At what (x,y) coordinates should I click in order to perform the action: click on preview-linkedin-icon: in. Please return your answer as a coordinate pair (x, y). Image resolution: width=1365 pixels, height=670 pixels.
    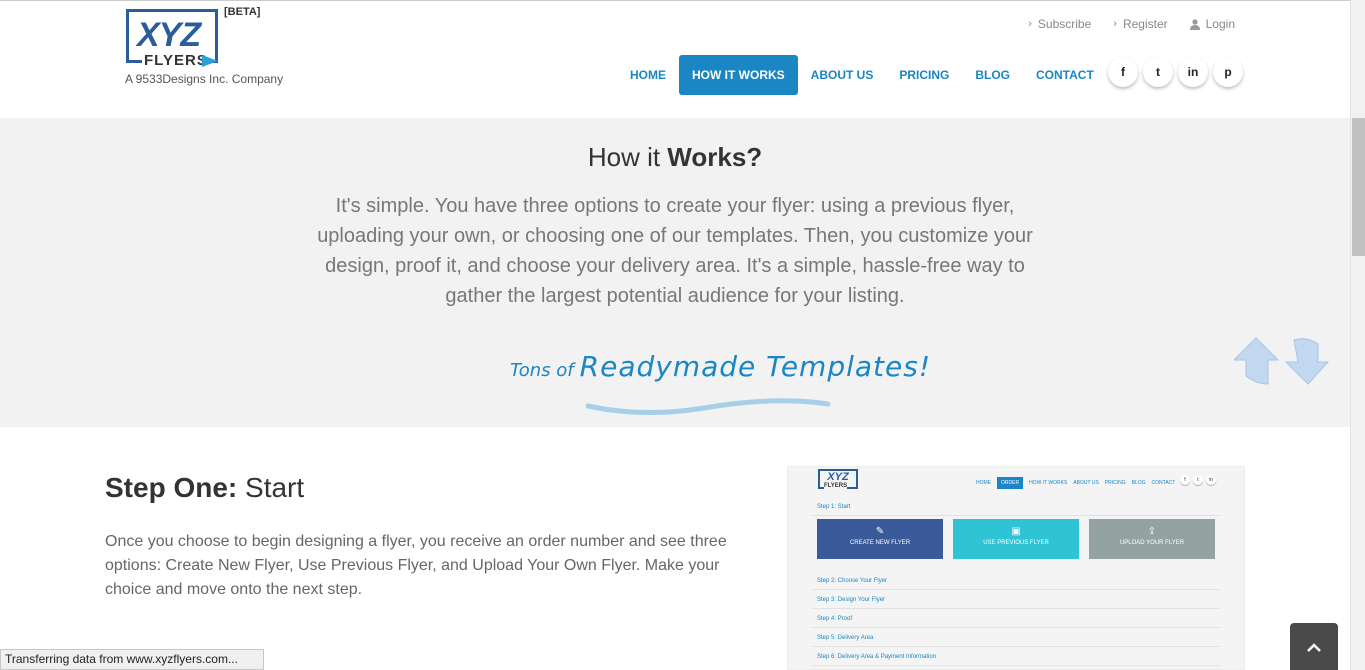
    Looking at the image, I should click on (1211, 480).